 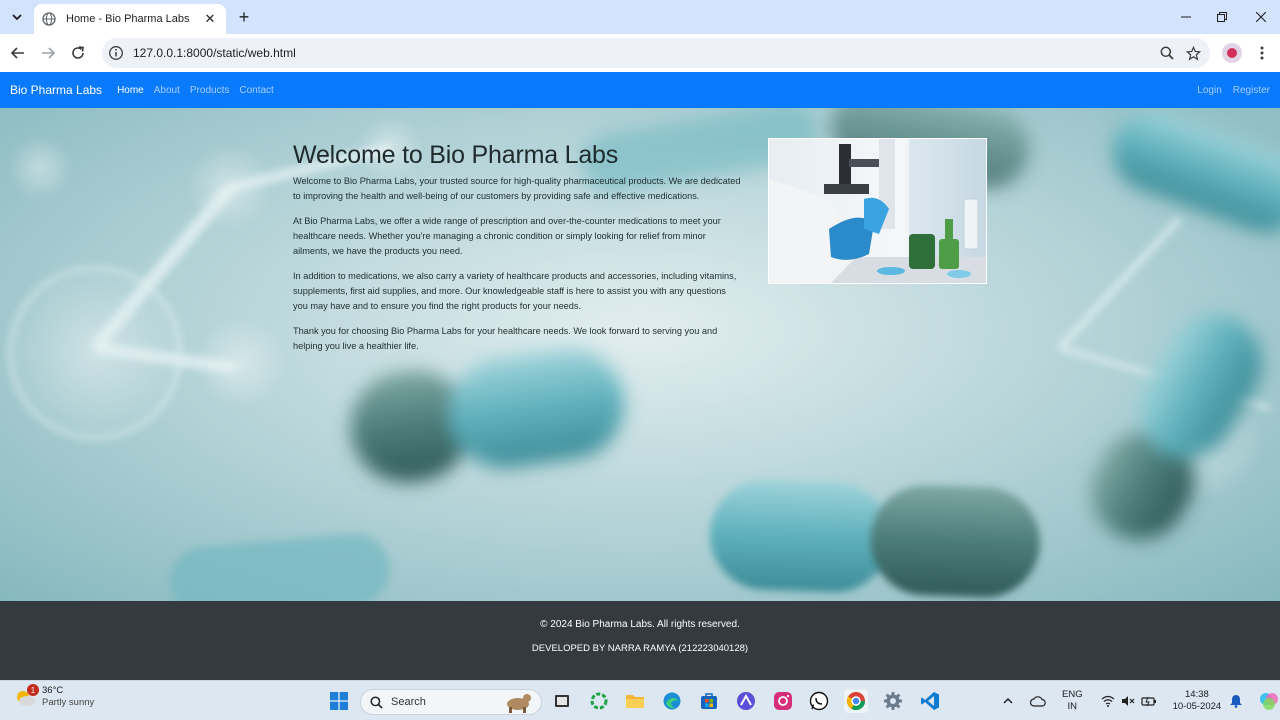 What do you see at coordinates (210, 19) in the screenshot?
I see `close-tab-icon: ✕` at bounding box center [210, 19].